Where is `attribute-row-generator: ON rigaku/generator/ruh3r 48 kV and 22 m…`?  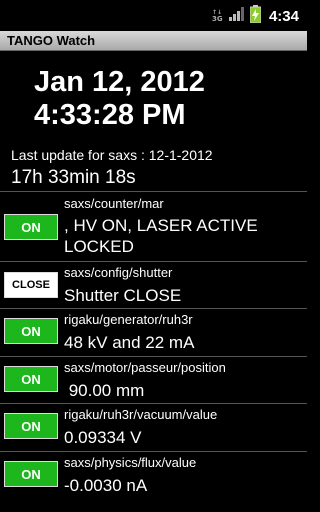
attribute-row-generator: ON rigaku/generator/ruh3r 48 kV and 22 m… is located at coordinates (153, 332).